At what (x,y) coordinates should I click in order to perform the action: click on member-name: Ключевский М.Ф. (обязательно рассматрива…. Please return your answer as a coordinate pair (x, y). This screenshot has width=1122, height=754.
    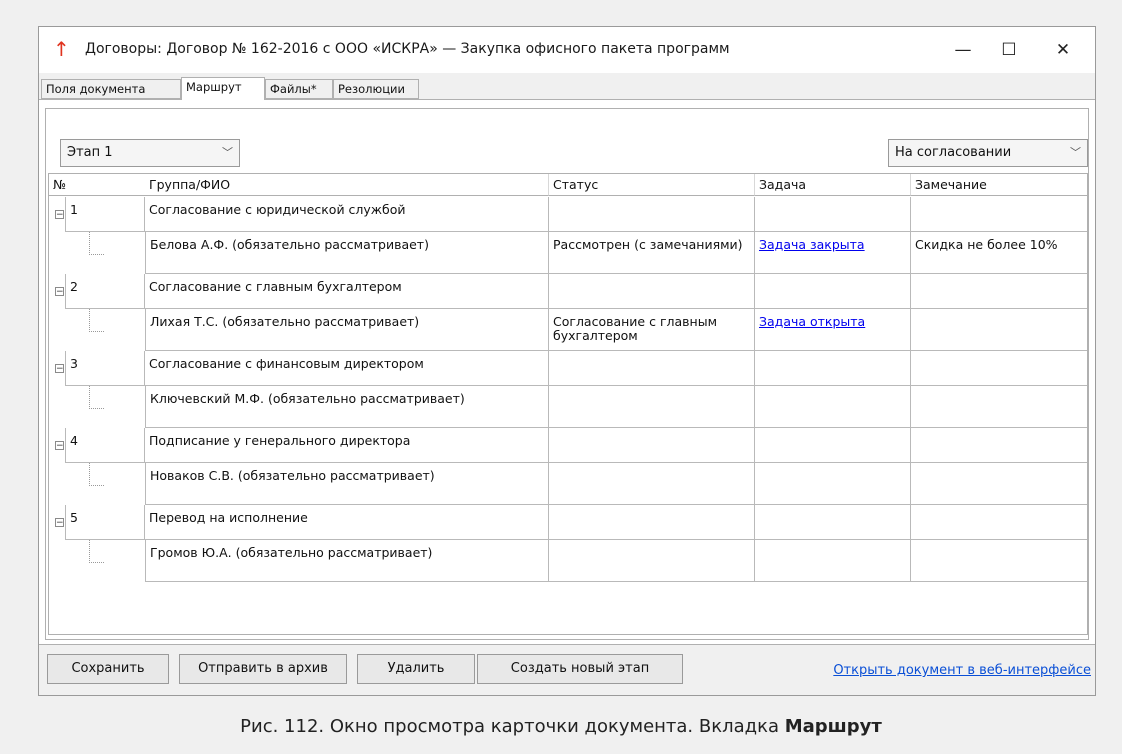
    Looking at the image, I should click on (347, 407).